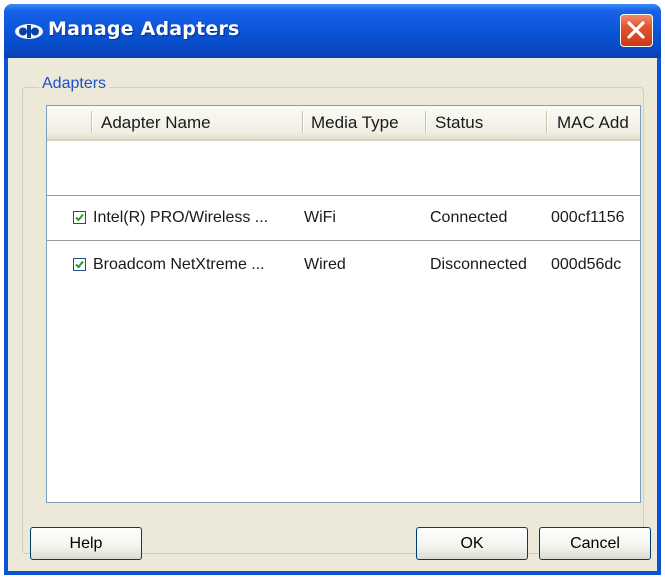 The image size is (665, 579). Describe the element at coordinates (469, 217) in the screenshot. I see `status-cell: Connected` at that location.